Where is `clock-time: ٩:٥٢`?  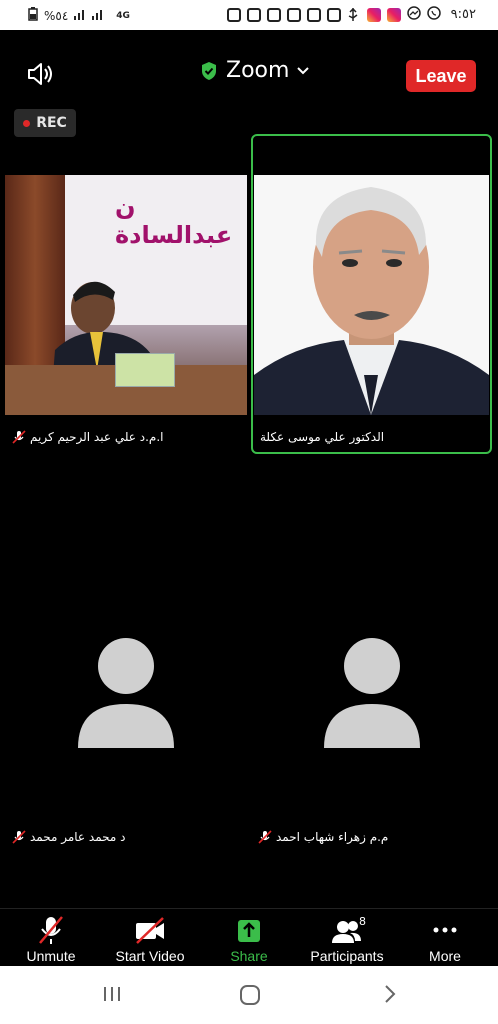 clock-time: ٩:٥٢ is located at coordinates (463, 14).